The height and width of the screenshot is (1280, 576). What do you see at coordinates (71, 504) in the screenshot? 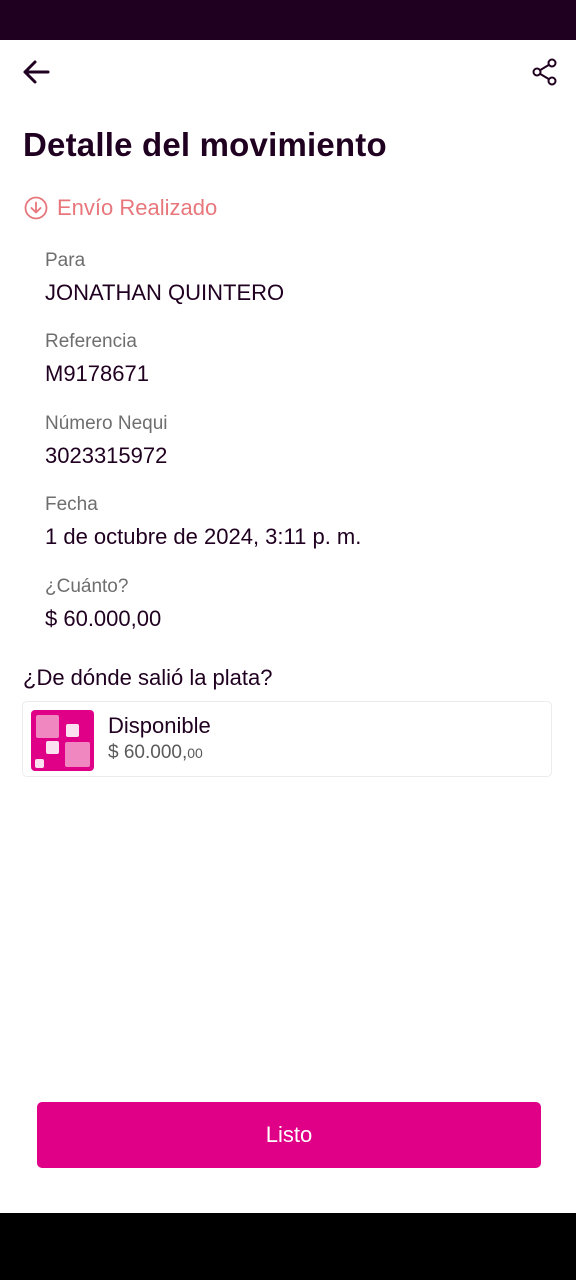
I see `date-label: Fecha` at bounding box center [71, 504].